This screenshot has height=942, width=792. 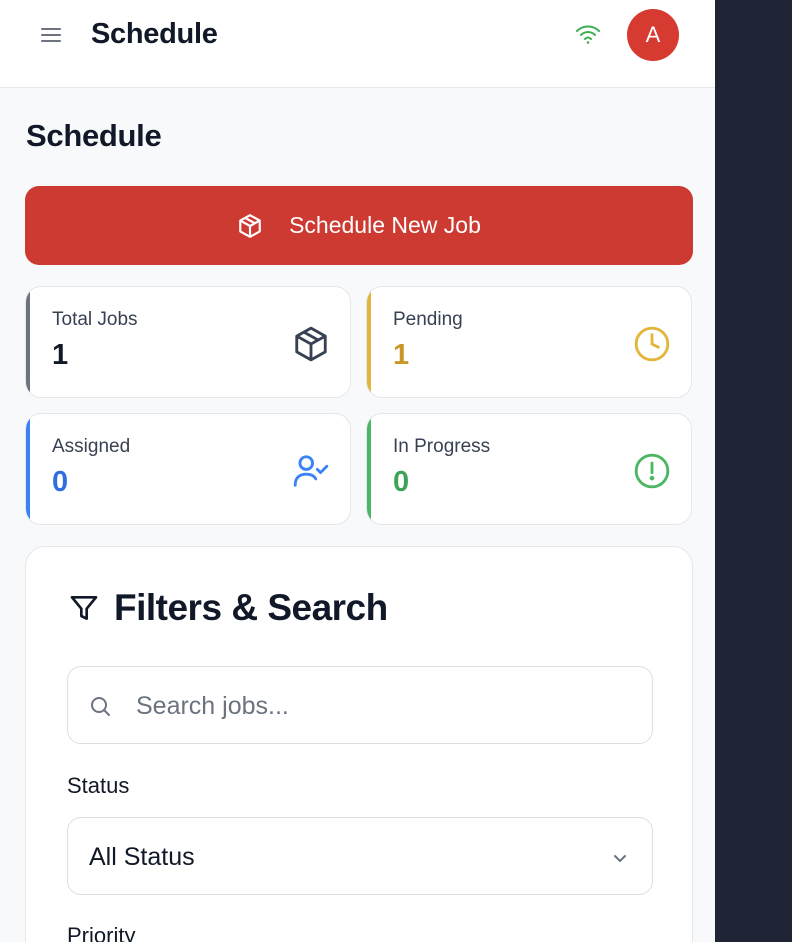 What do you see at coordinates (529, 469) in the screenshot?
I see `stat-card-in-progress: In Progress 0` at bounding box center [529, 469].